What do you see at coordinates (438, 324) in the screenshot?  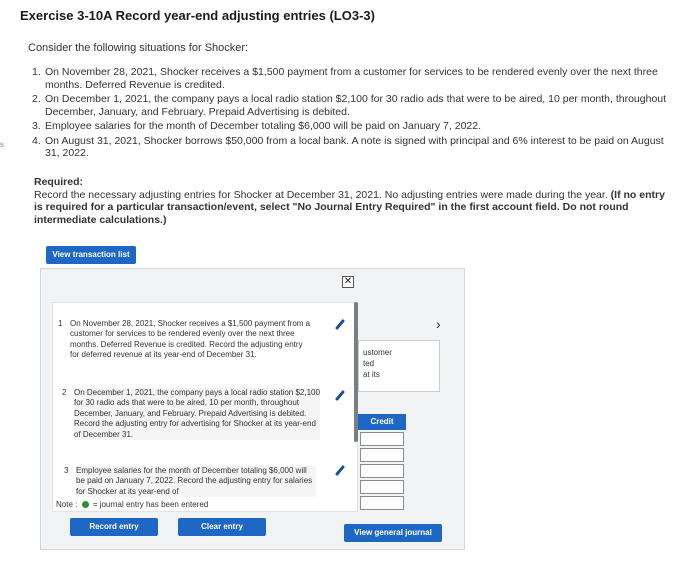 I see `chevron-right-icon: ›` at bounding box center [438, 324].